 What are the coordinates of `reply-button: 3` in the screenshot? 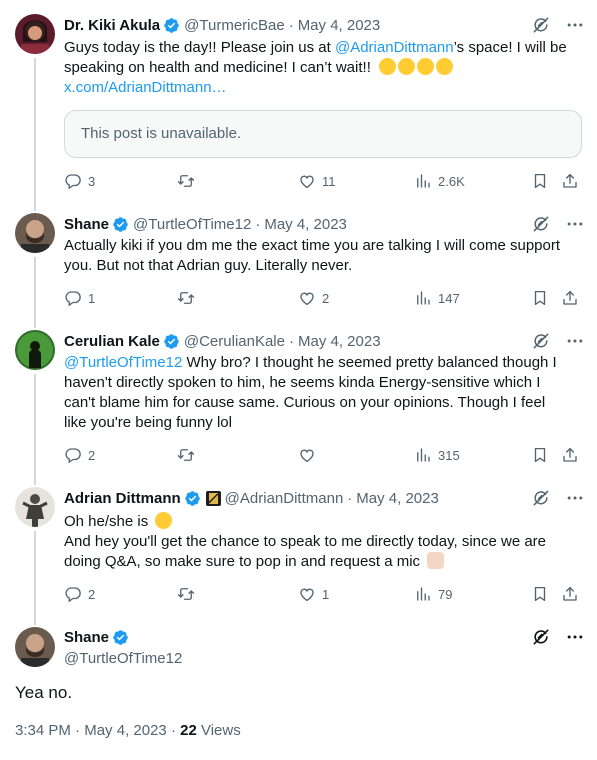 It's located at (79, 181).